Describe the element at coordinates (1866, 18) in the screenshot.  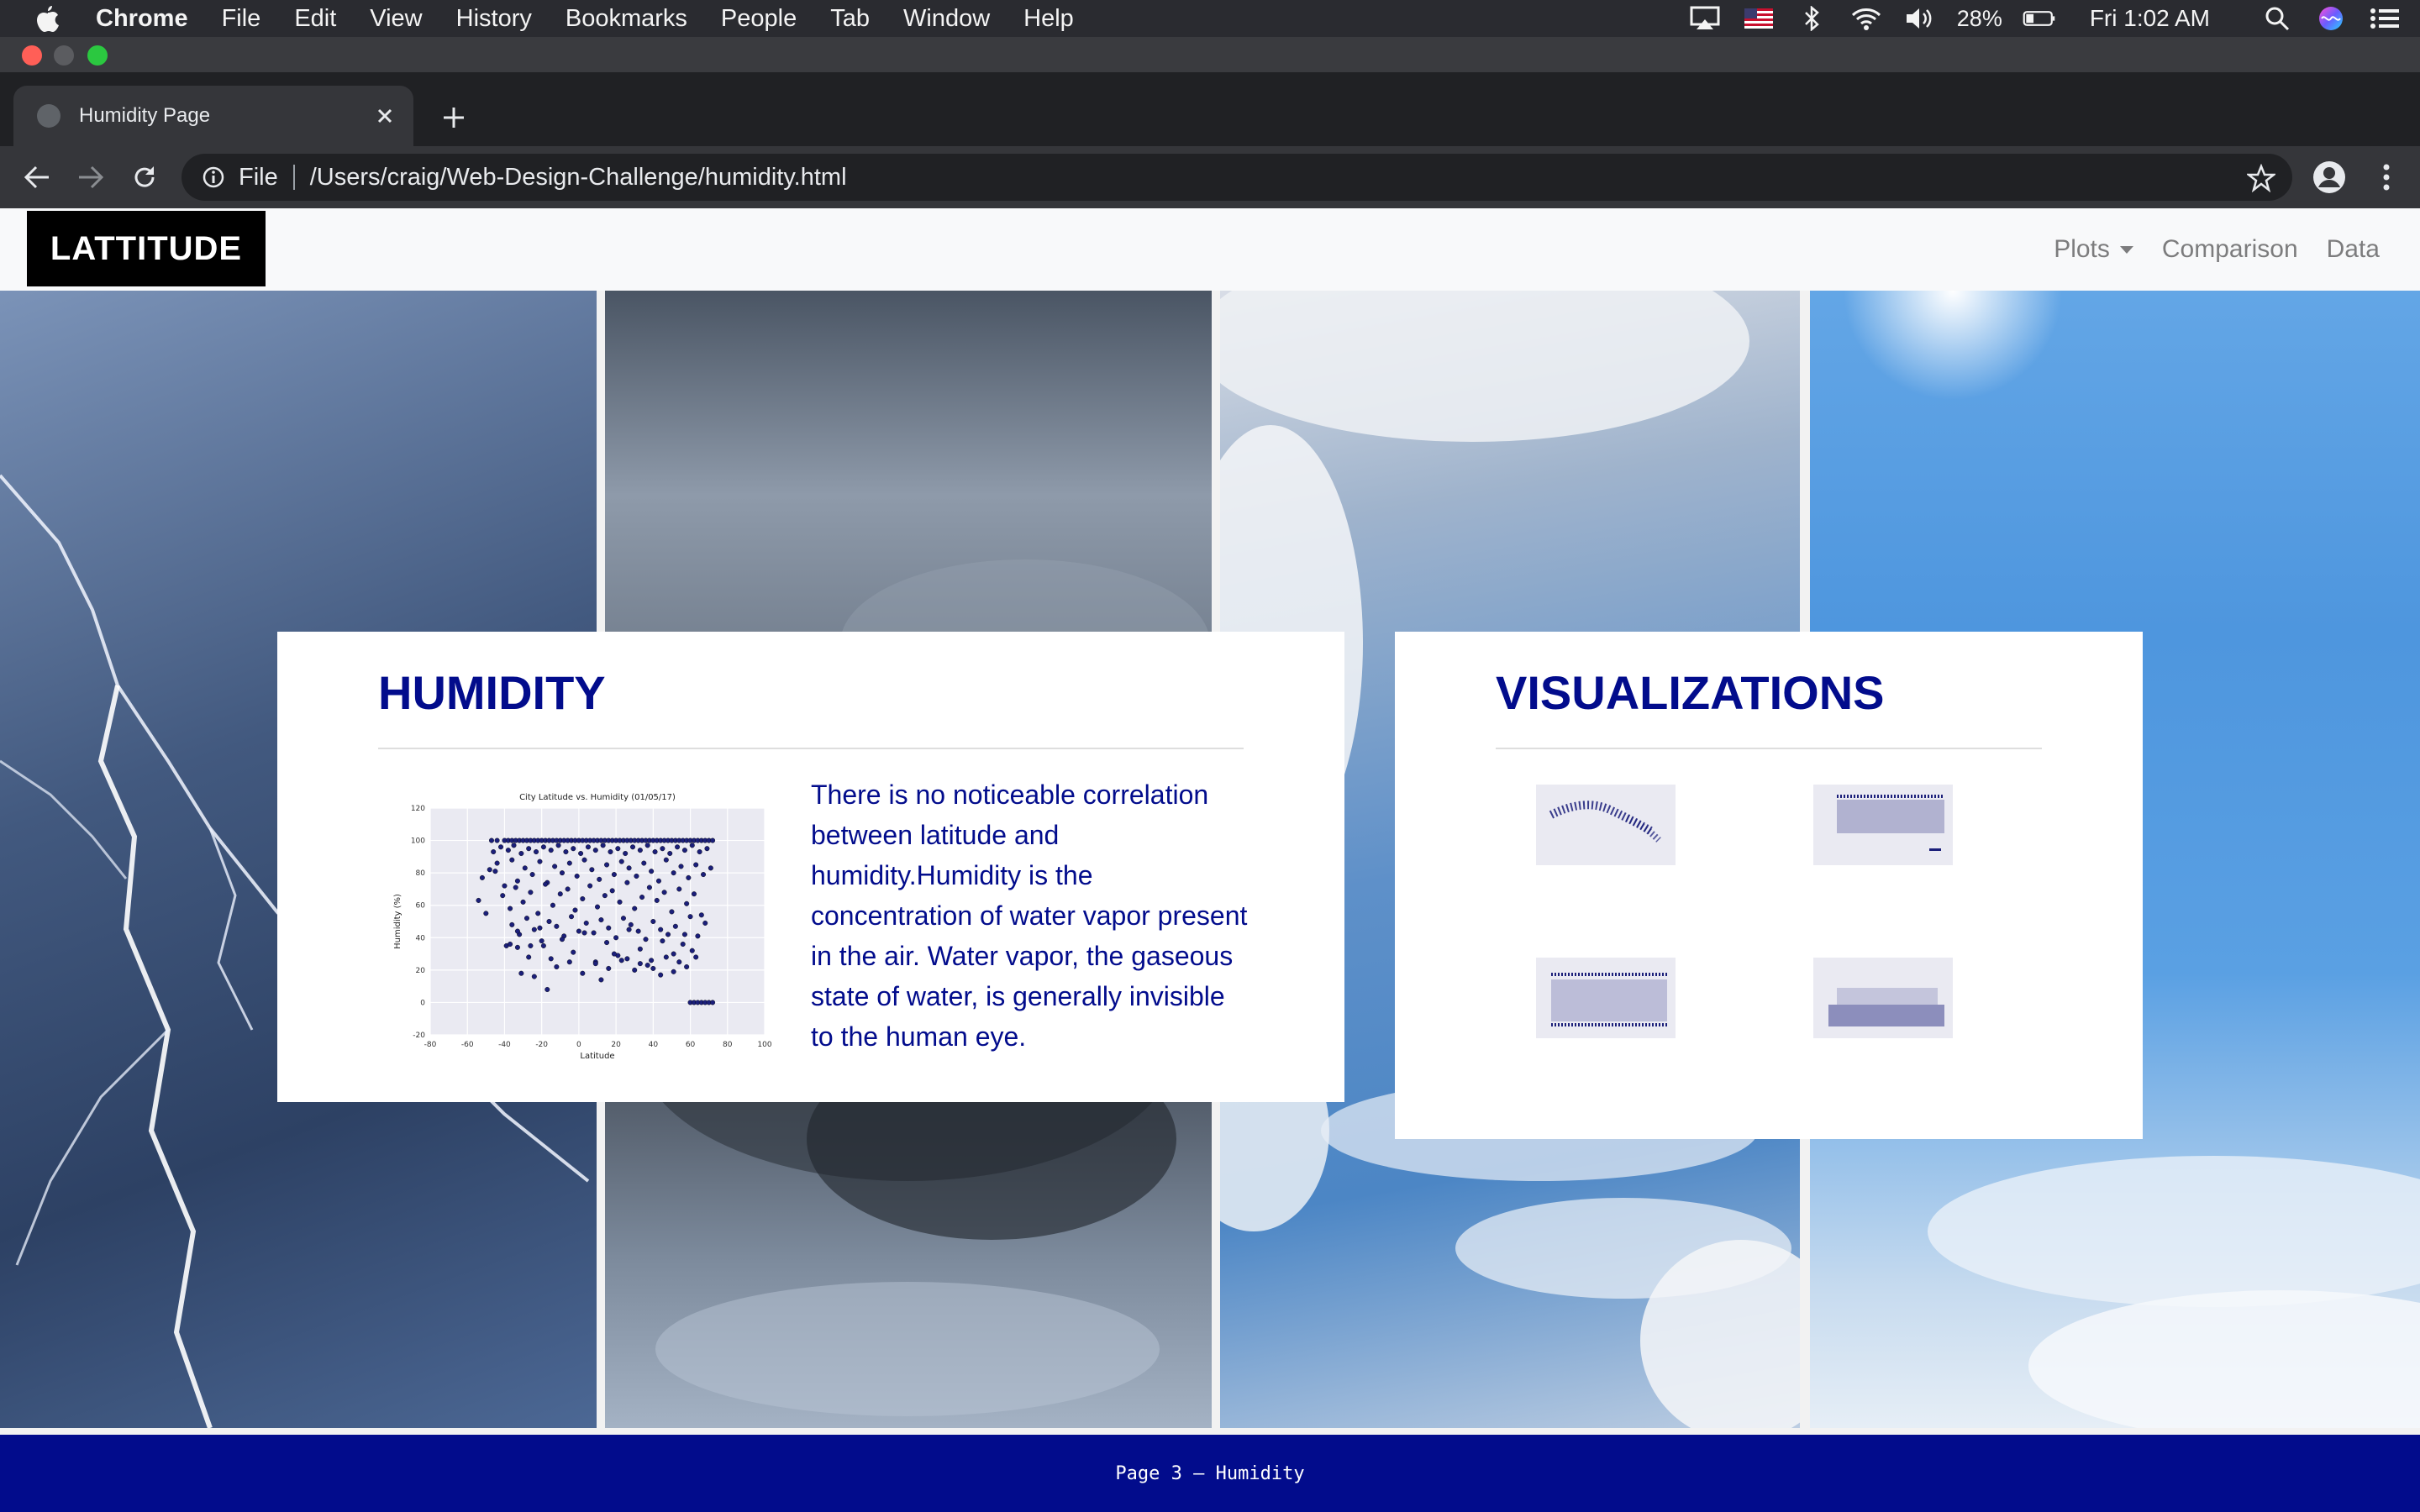
I see `wifi-icon` at that location.